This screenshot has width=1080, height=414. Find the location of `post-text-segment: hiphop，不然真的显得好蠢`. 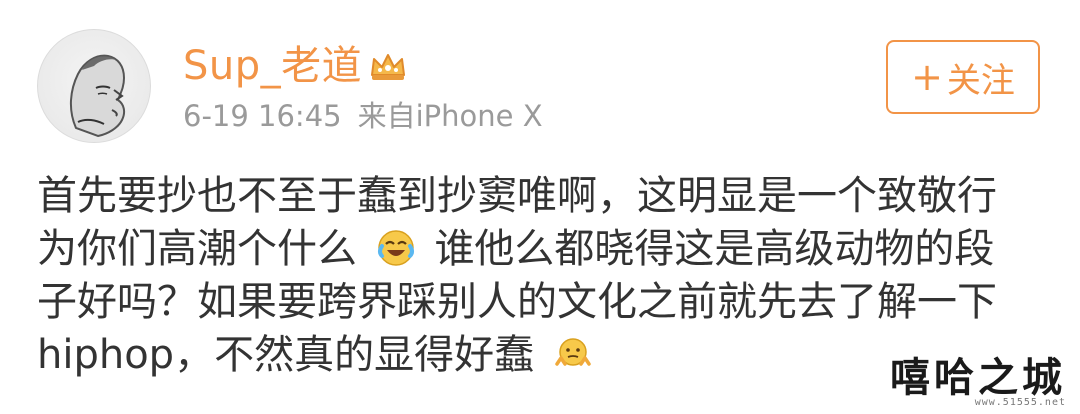

post-text-segment: hiphop，不然真的显得好蠢 is located at coordinates (286, 355).